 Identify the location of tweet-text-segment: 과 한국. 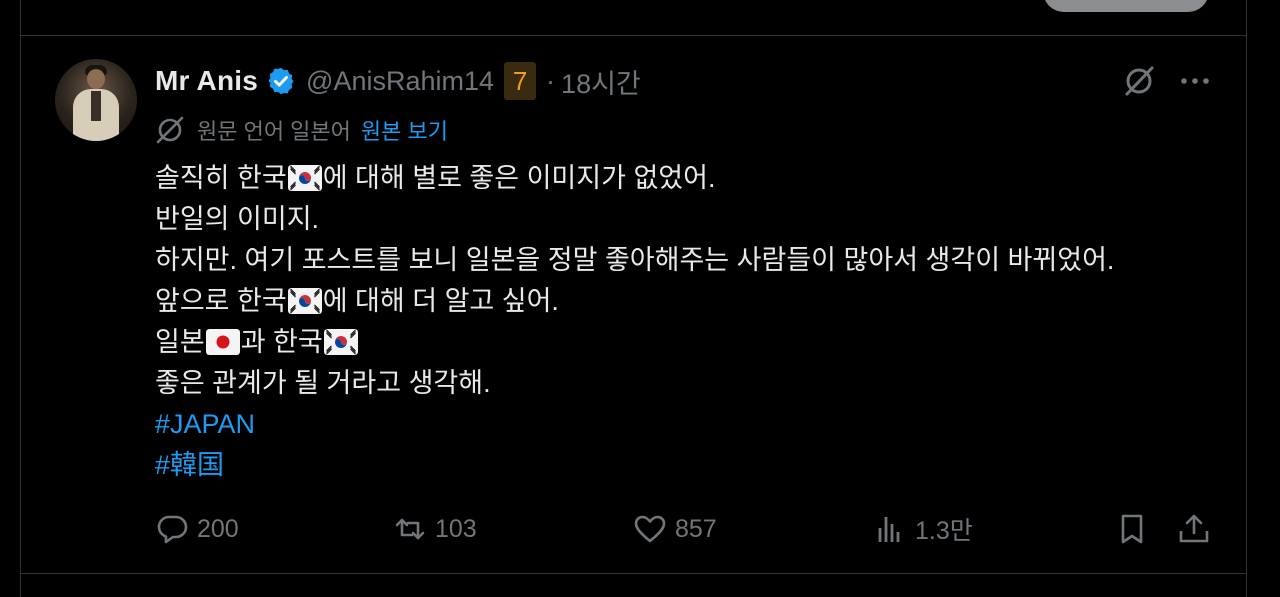
(281, 342).